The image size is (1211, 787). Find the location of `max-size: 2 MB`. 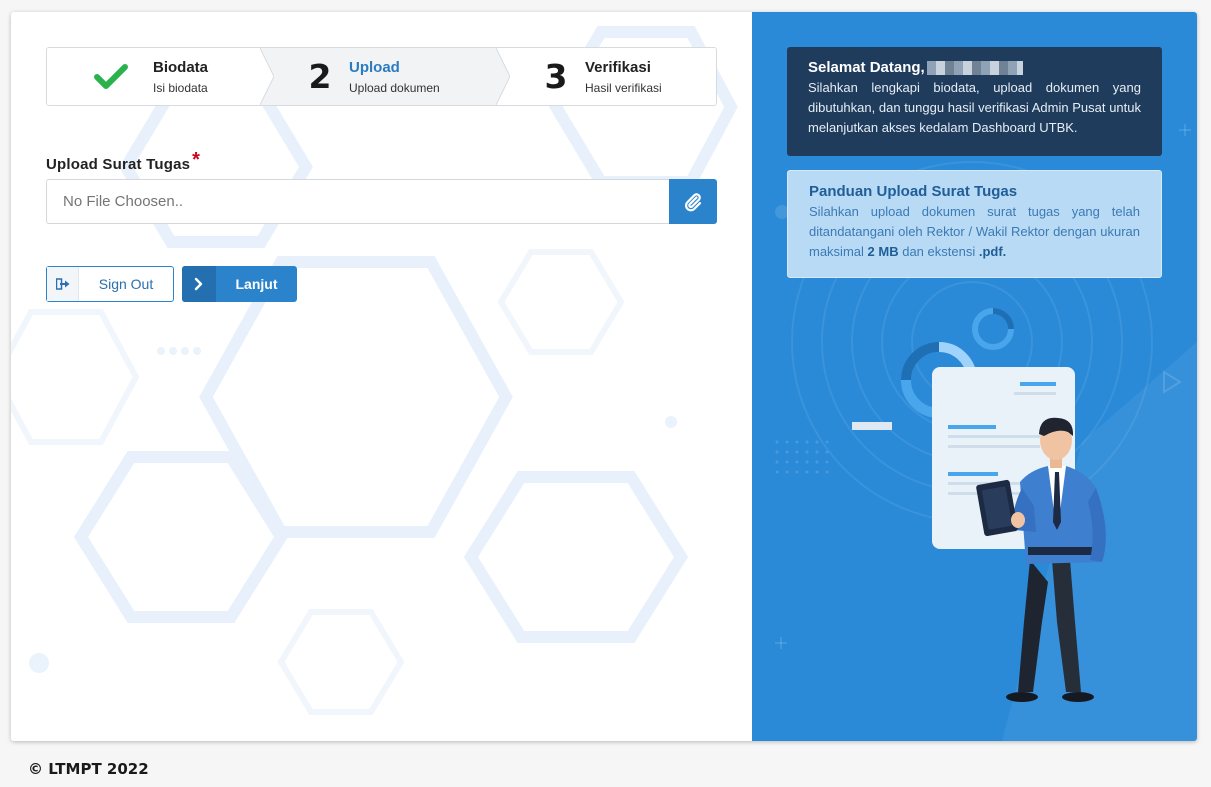

max-size: 2 MB is located at coordinates (883, 251).